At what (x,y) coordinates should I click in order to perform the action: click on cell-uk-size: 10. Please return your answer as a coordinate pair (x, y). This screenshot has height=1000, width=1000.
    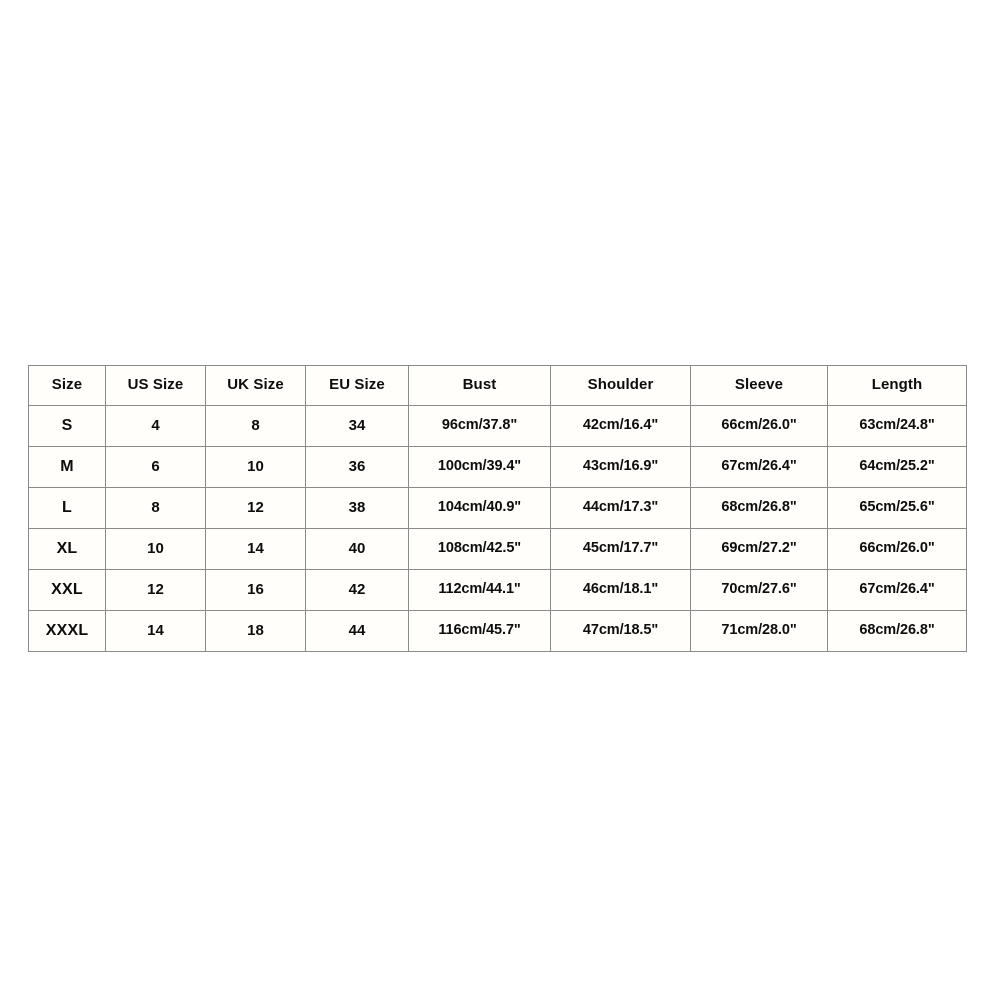
    Looking at the image, I should click on (255, 467).